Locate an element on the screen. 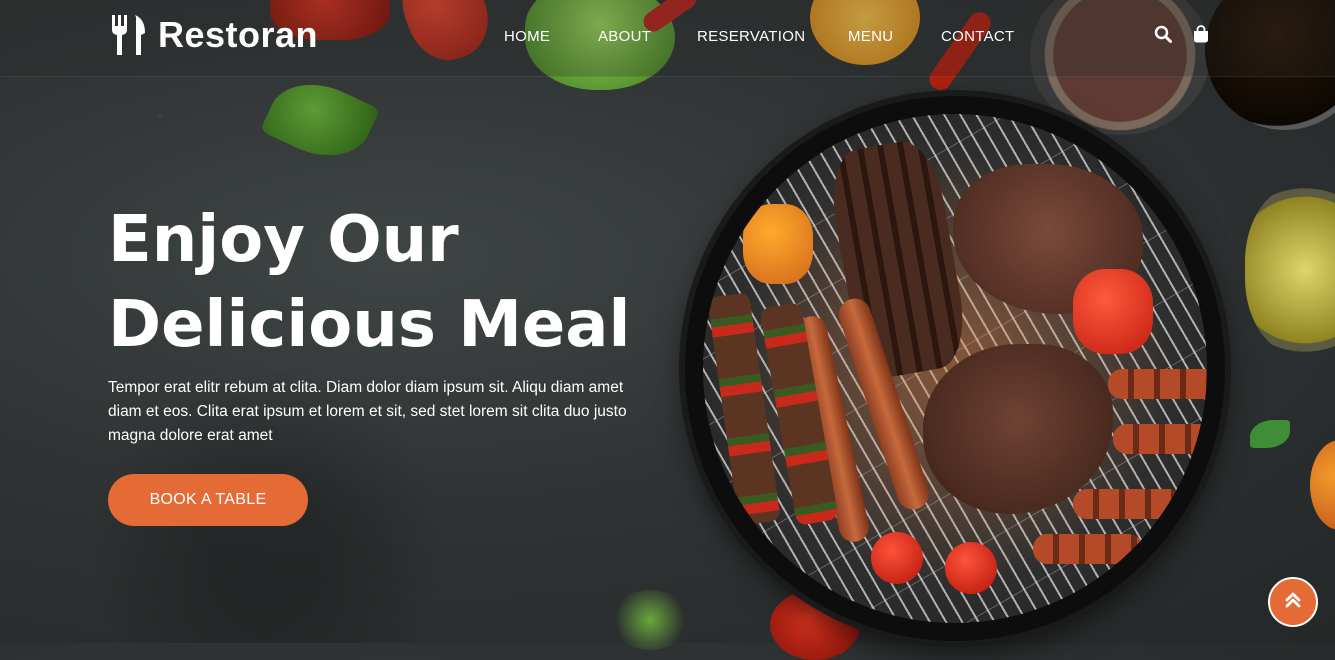 This screenshot has width=1335, height=660. brand-name: Restoran is located at coordinates (238, 34).